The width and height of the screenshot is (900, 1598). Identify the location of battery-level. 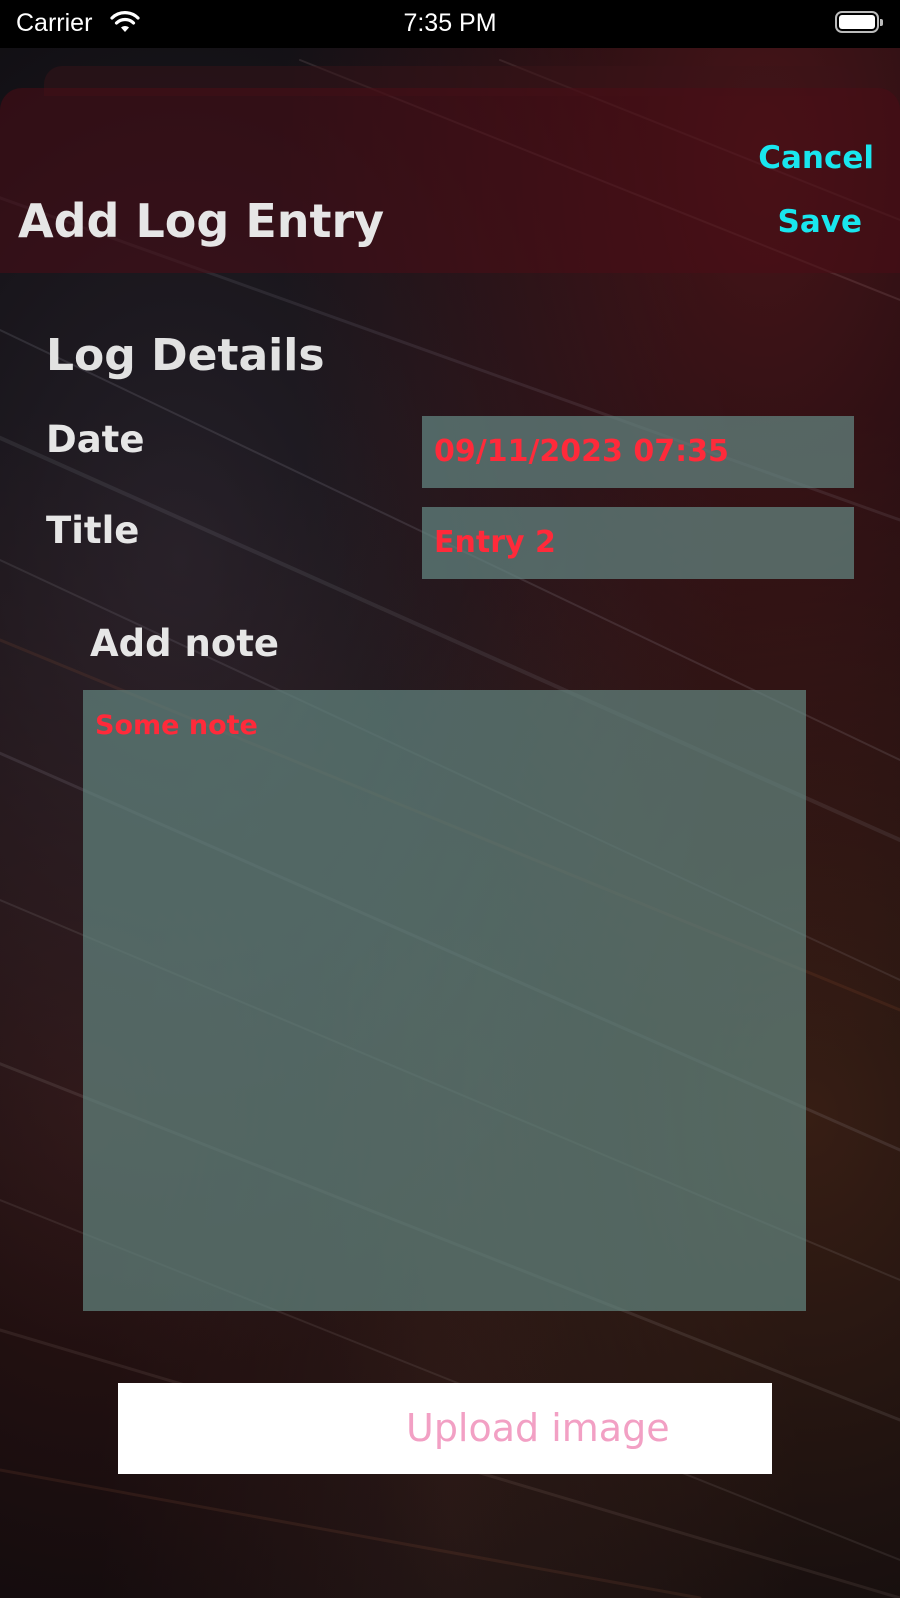
(857, 22).